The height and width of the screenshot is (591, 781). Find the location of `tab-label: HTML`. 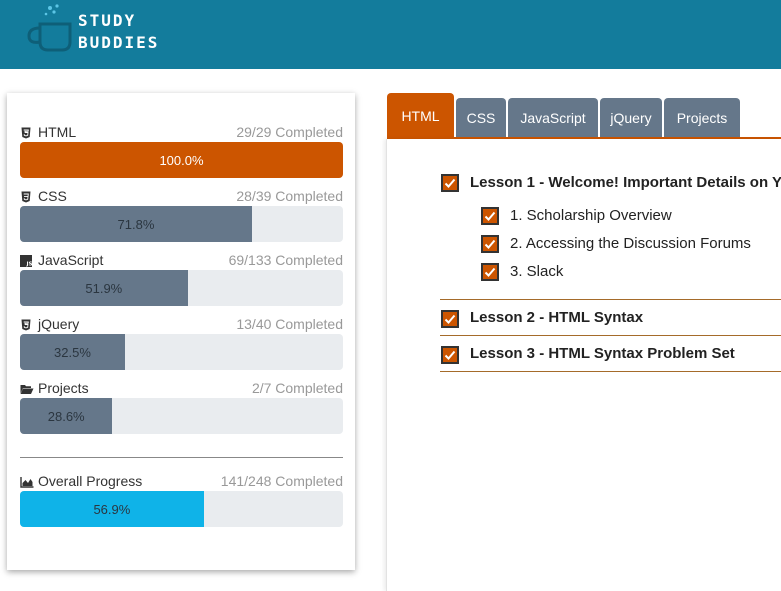

tab-label: HTML is located at coordinates (420, 116).